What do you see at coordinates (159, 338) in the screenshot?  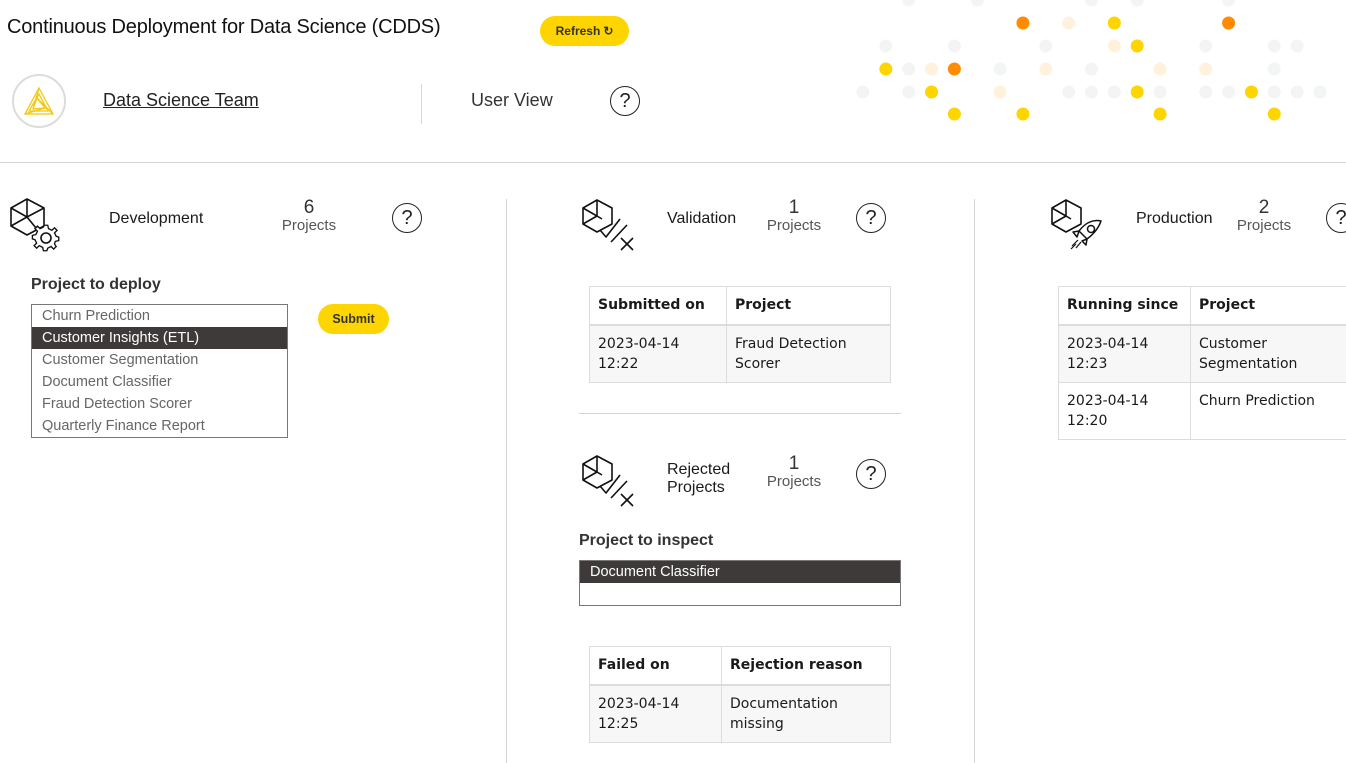 I see `listbox-option-selected: Customer Insights (ETL)` at bounding box center [159, 338].